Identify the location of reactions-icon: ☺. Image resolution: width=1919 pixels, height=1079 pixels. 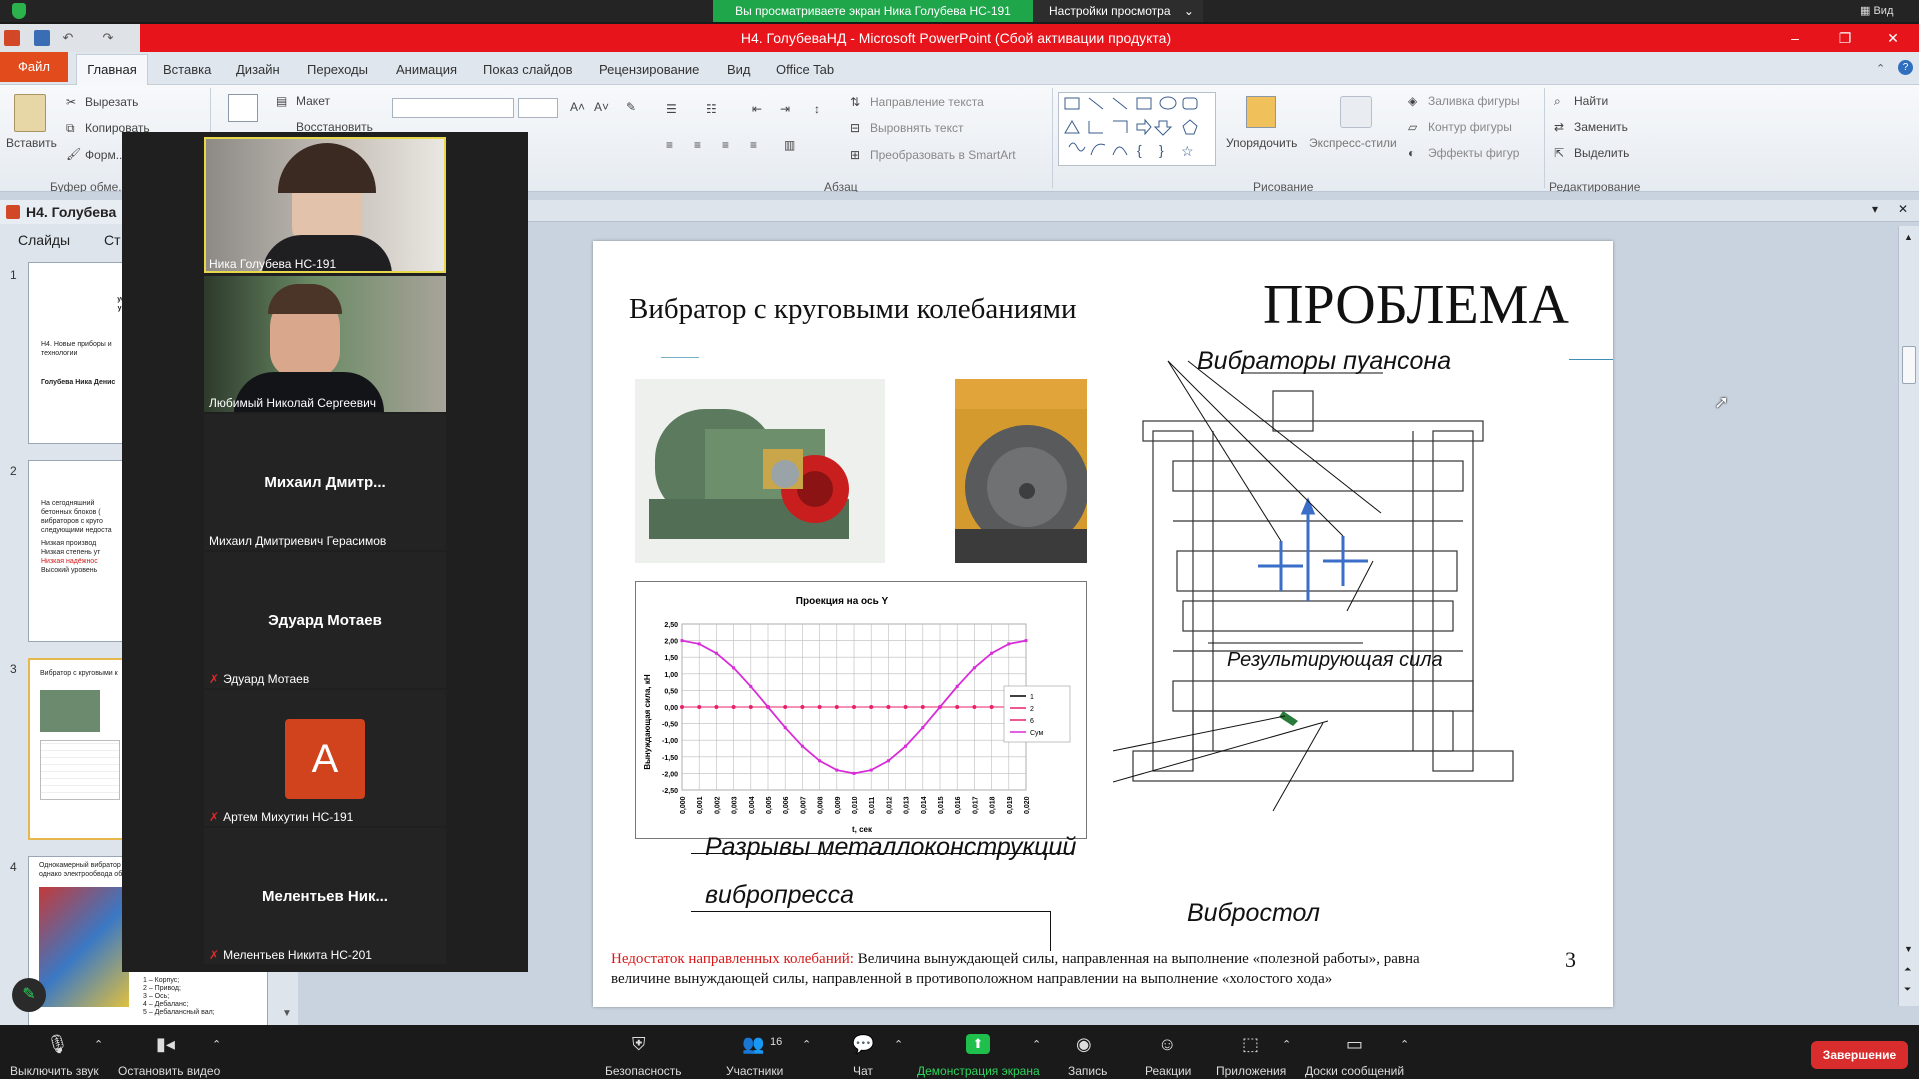
(1167, 1044).